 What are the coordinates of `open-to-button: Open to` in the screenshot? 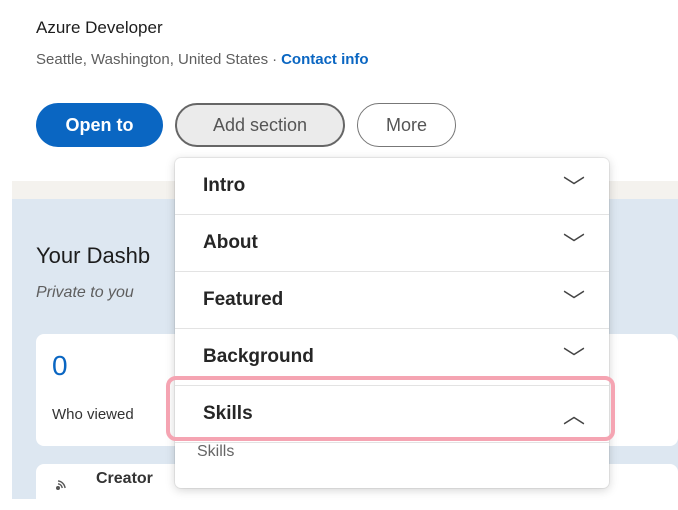 It's located at (99, 125).